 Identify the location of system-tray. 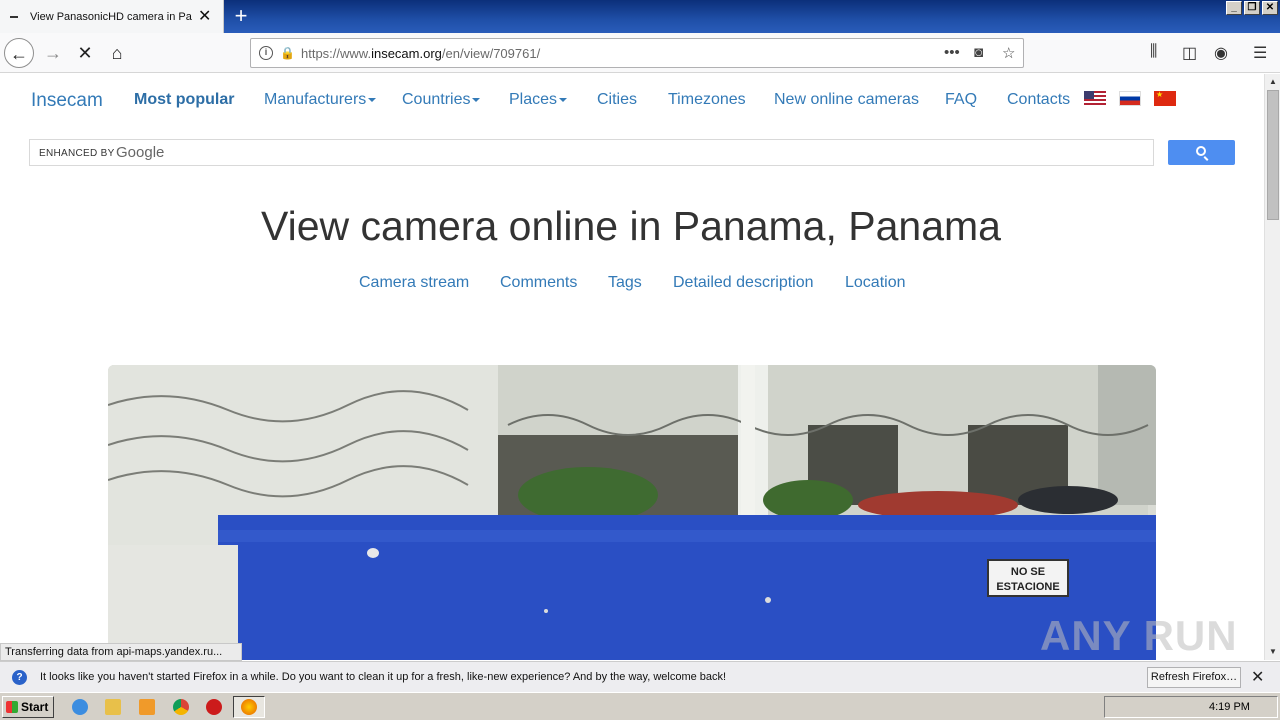
(1191, 707).